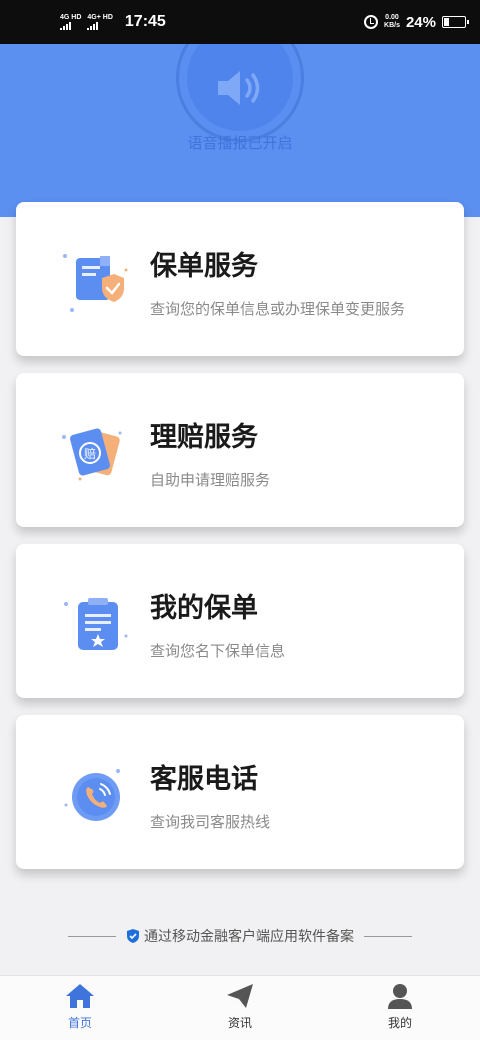 This screenshot has width=480, height=1040. What do you see at coordinates (100, 17) in the screenshot?
I see `signal-label-2: 4G+ HD` at bounding box center [100, 17].